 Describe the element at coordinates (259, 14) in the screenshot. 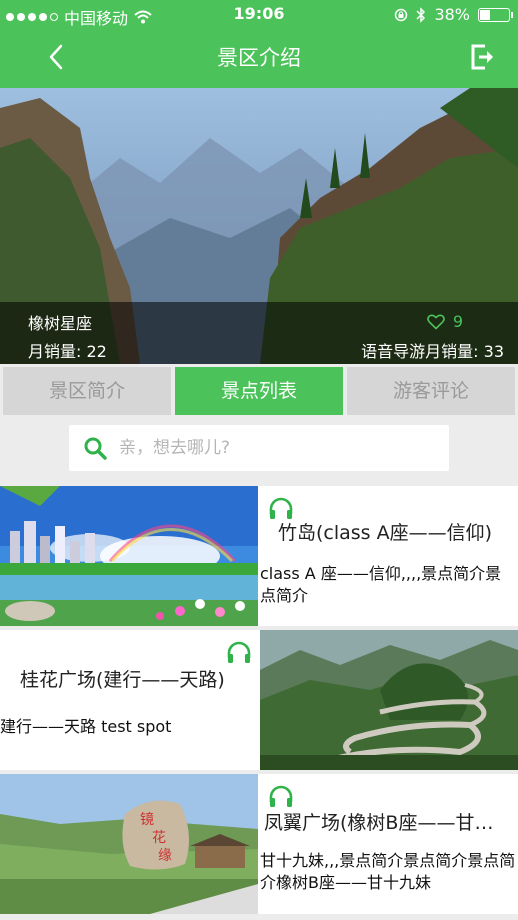

I see `status-bar: 中国移动 19:06 38%` at that location.